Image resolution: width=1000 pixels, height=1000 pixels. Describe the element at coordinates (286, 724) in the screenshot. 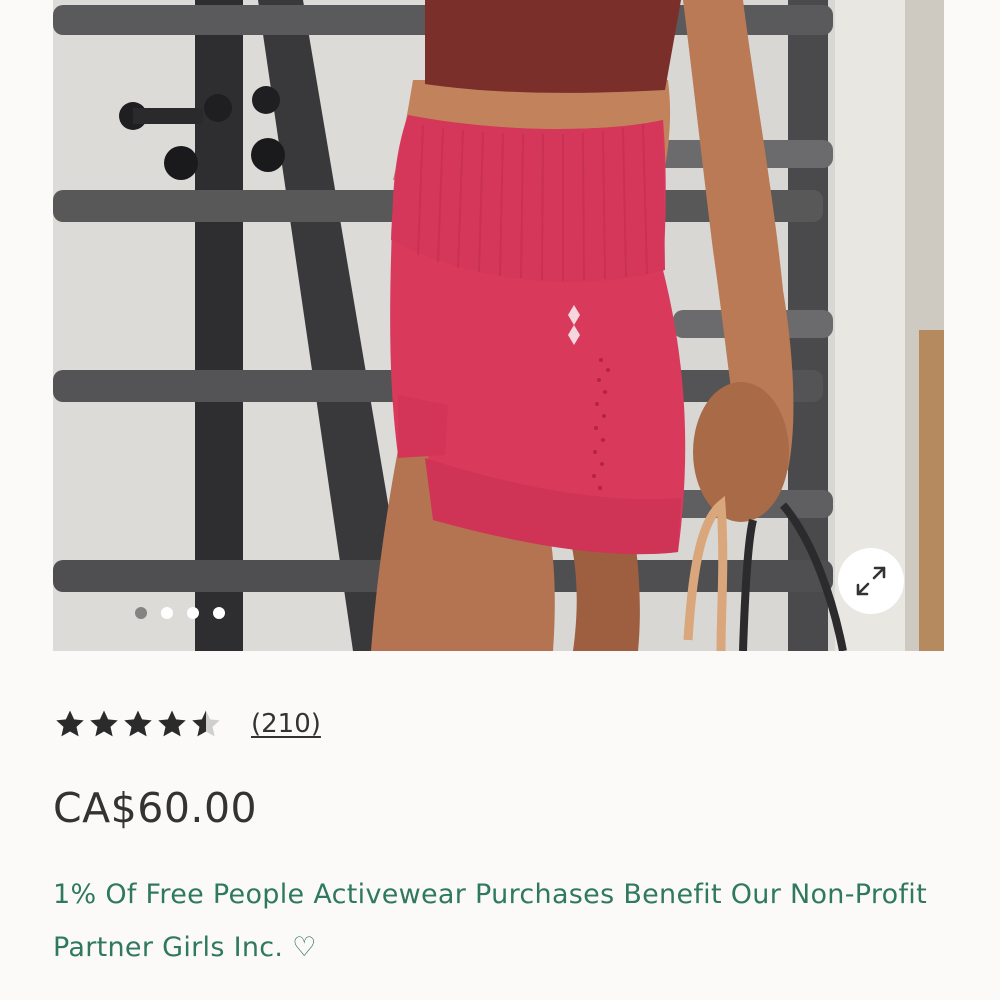

I see `review-count-link: (210)` at that location.